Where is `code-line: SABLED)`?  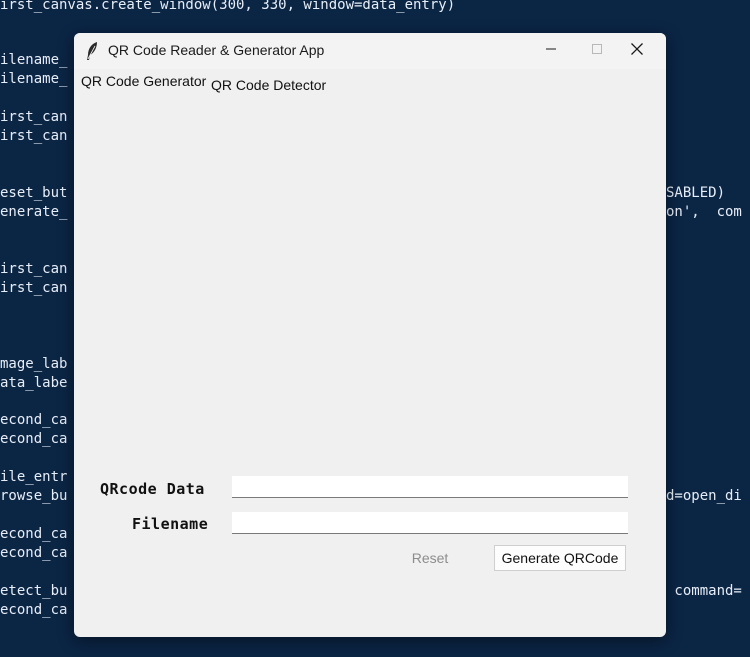 code-line: SABLED) is located at coordinates (696, 193).